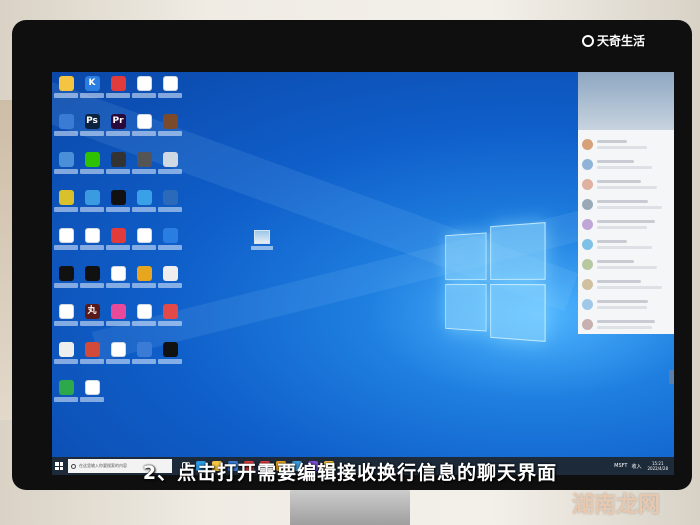  I want to click on photoshop-icon: Ps, so click(92, 121).